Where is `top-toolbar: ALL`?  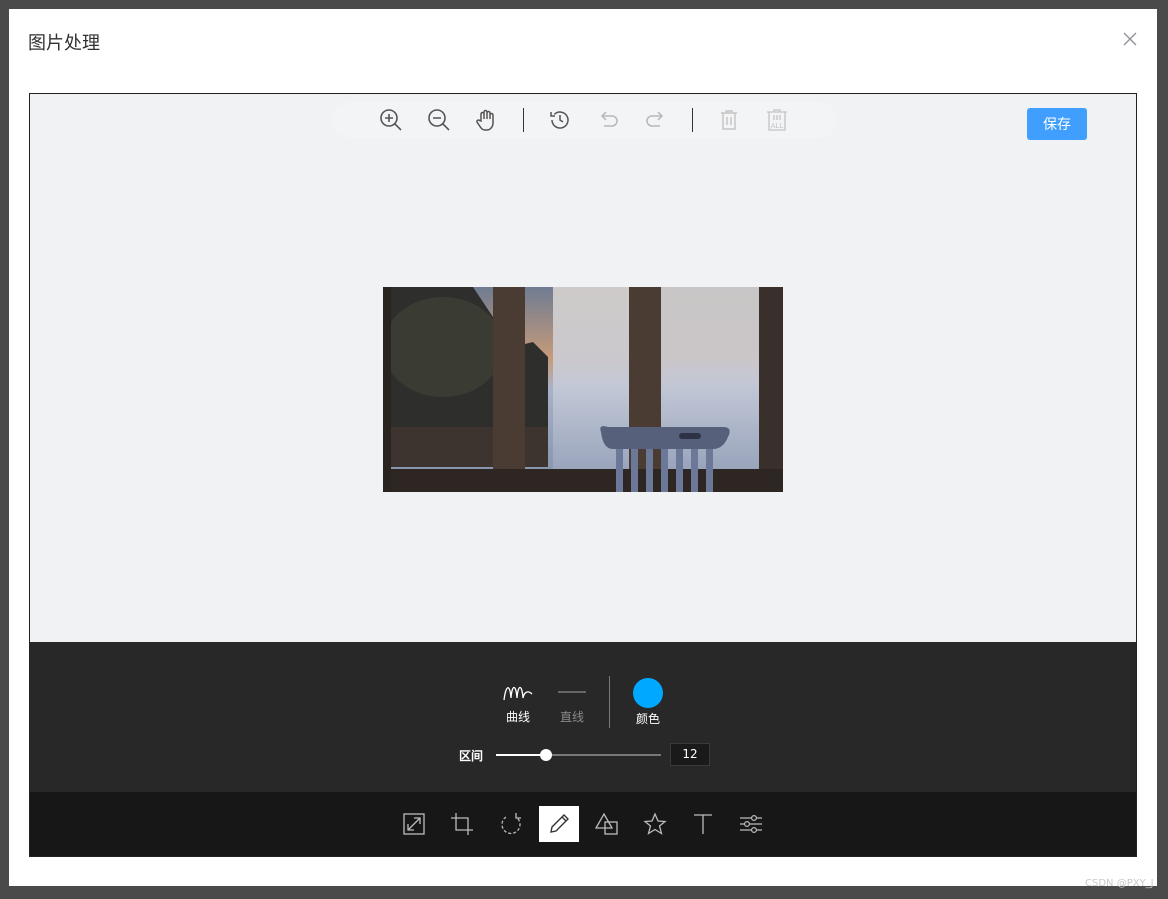
top-toolbar: ALL is located at coordinates (584, 120).